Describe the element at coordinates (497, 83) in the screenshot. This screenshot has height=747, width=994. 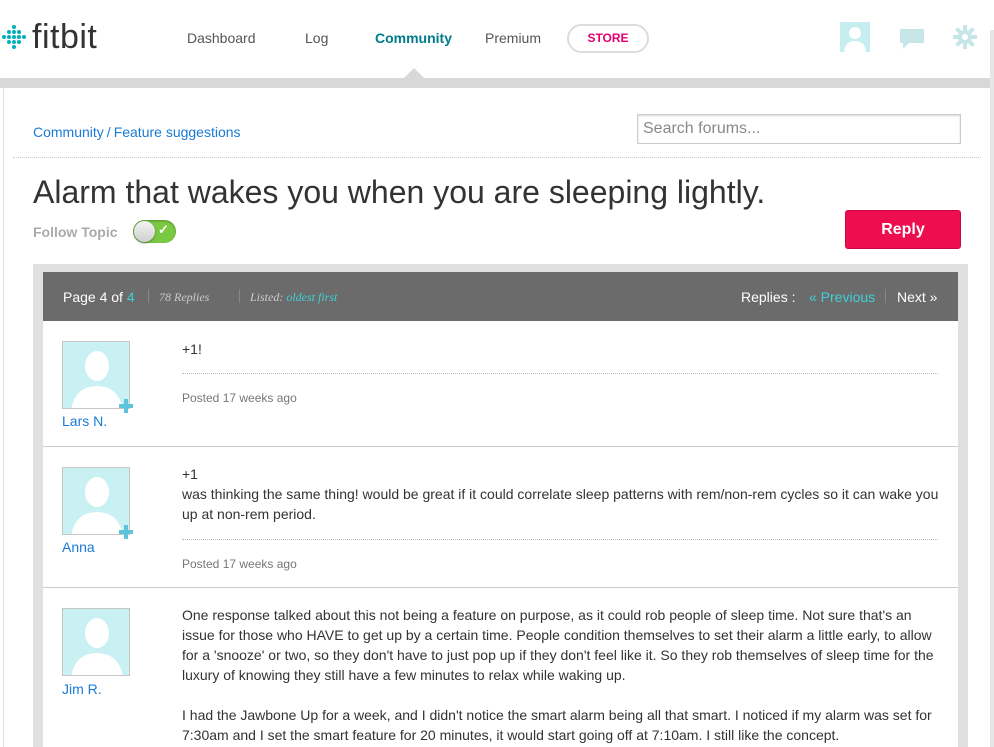
I see `nav-underline-band` at that location.